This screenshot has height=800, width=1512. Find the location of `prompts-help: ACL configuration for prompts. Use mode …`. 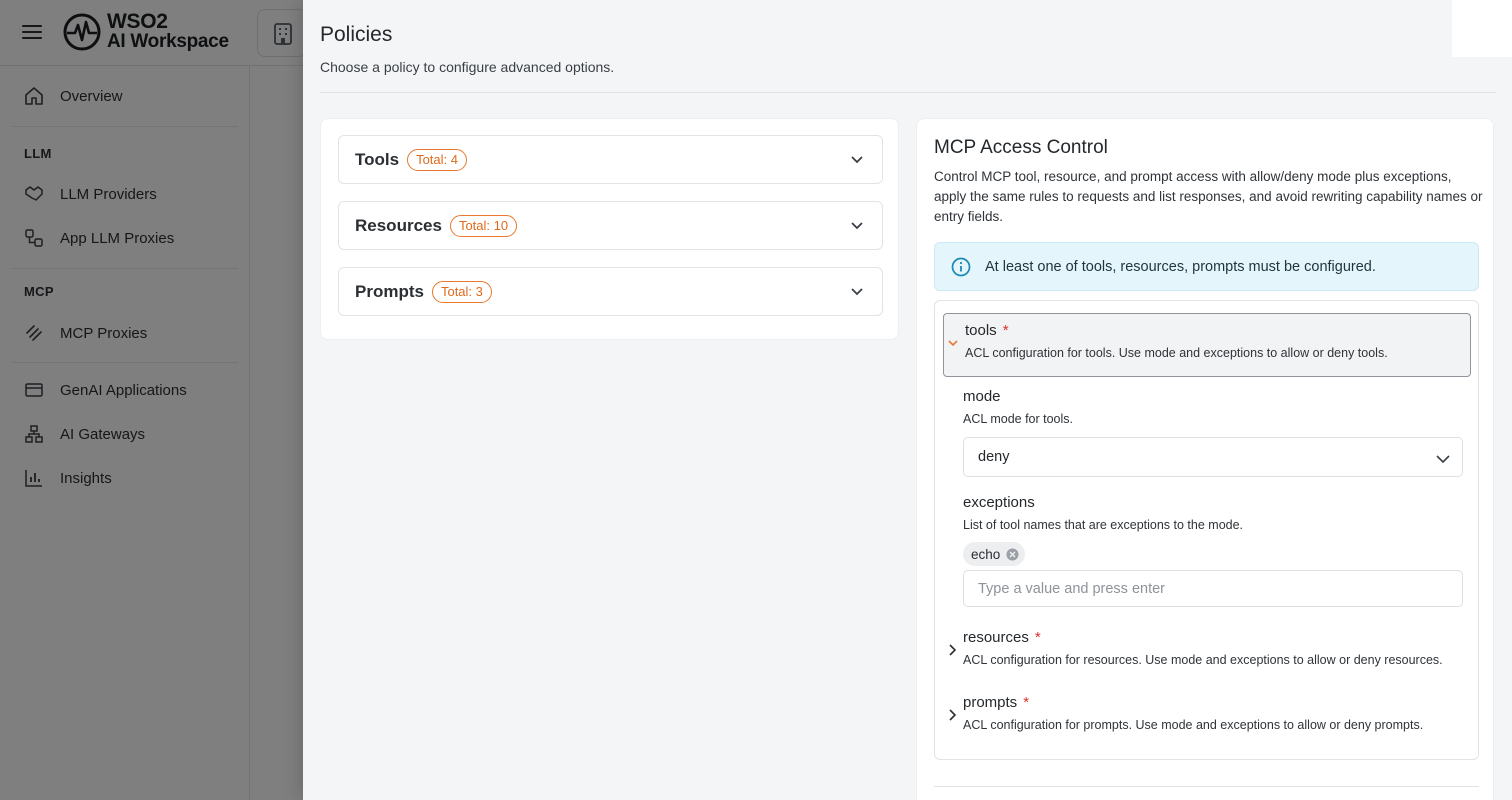

prompts-help: ACL configuration for prompts. Use mode … is located at coordinates (1193, 725).